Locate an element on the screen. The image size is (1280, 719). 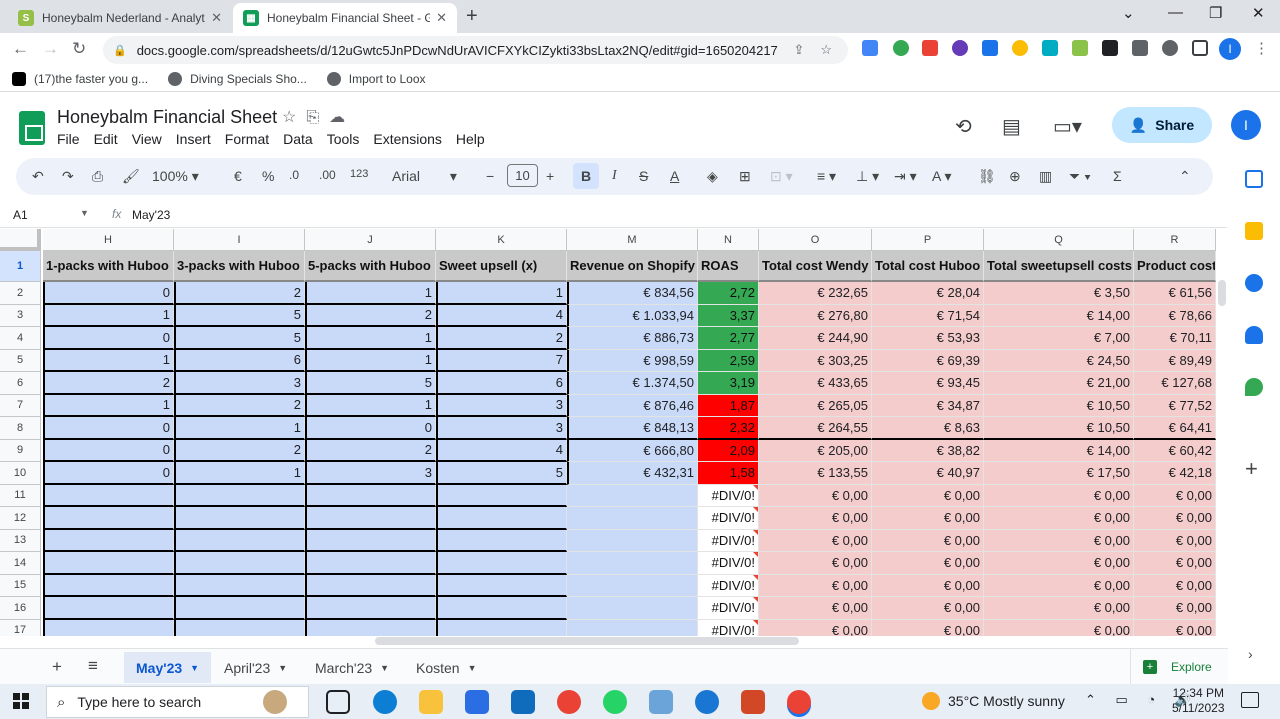
version-history-icon: ⟲ is located at coordinates (963, 126).